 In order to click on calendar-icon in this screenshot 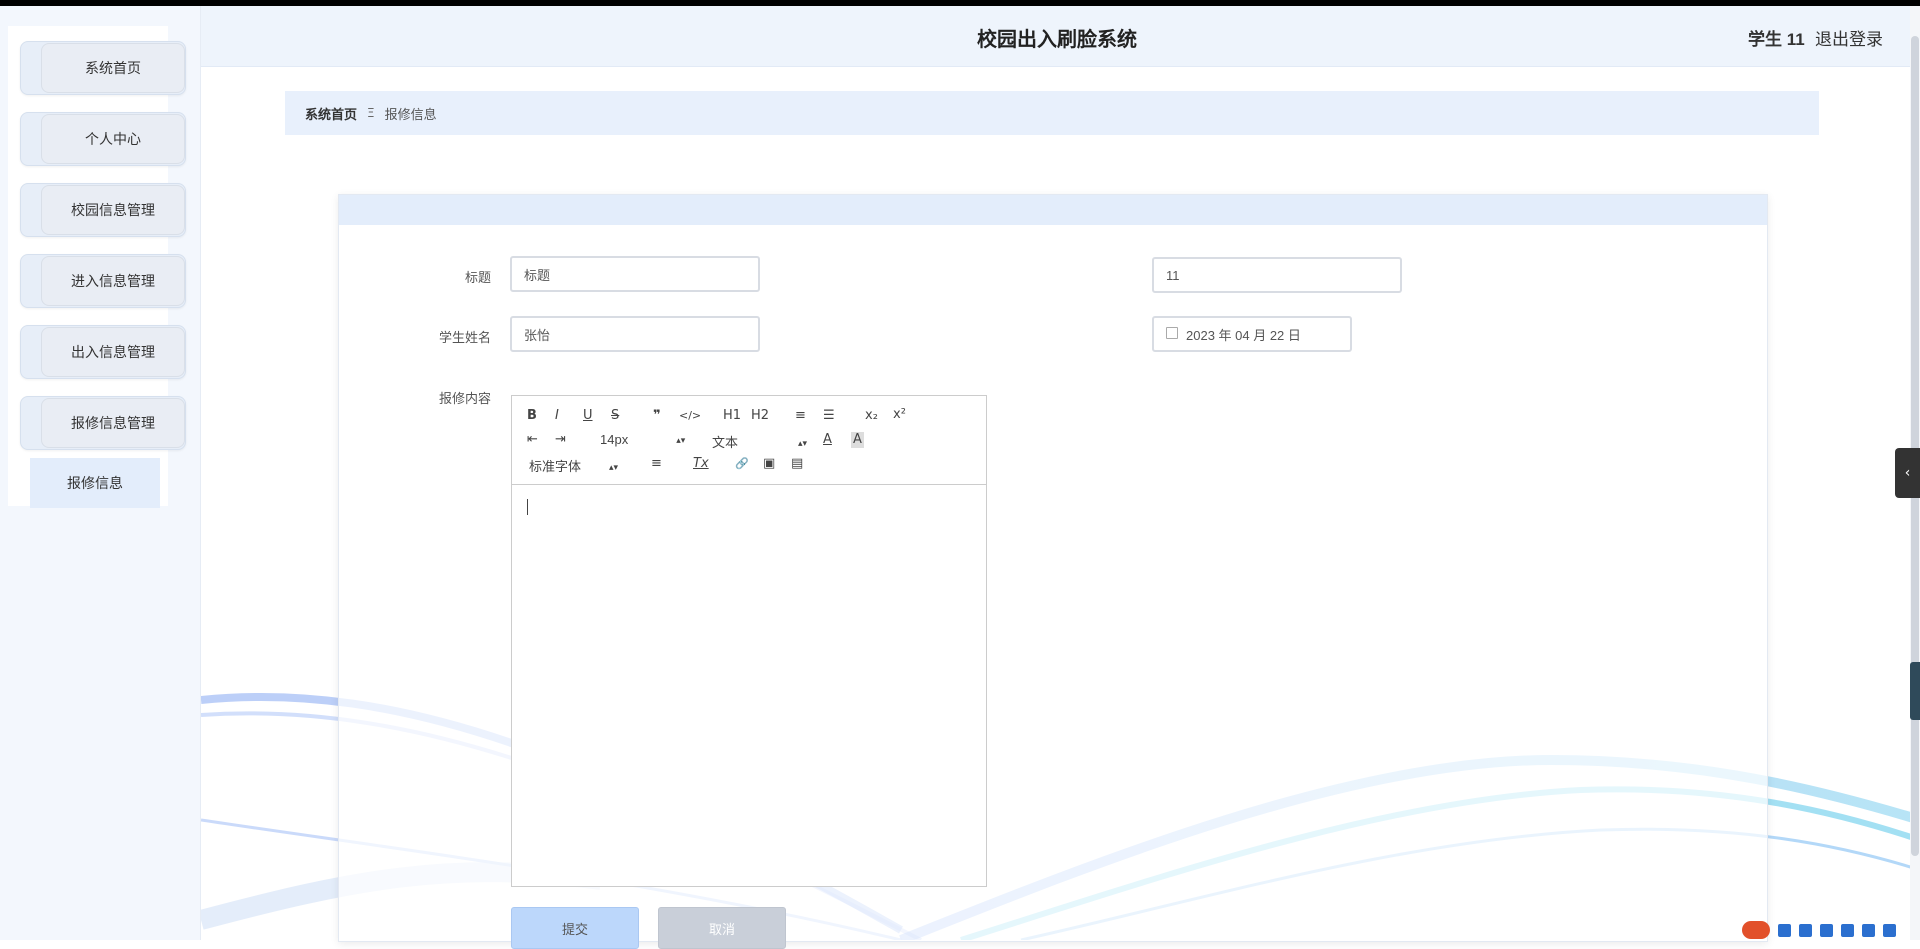, I will do `click(1172, 333)`.